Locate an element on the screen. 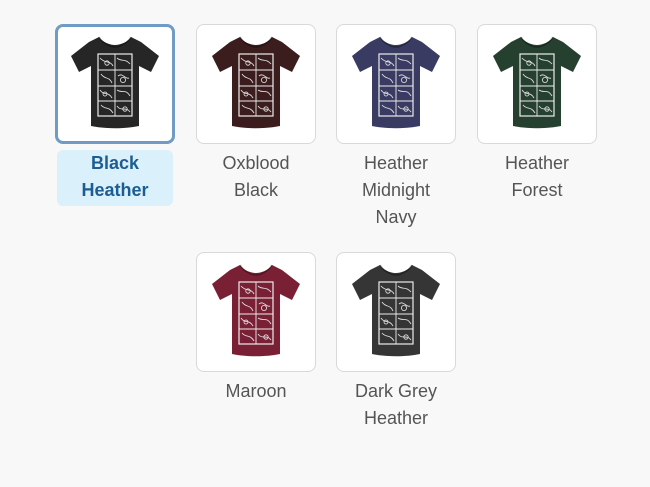 The image size is (650, 487). swatch-label: Oxblood Black is located at coordinates (256, 176).